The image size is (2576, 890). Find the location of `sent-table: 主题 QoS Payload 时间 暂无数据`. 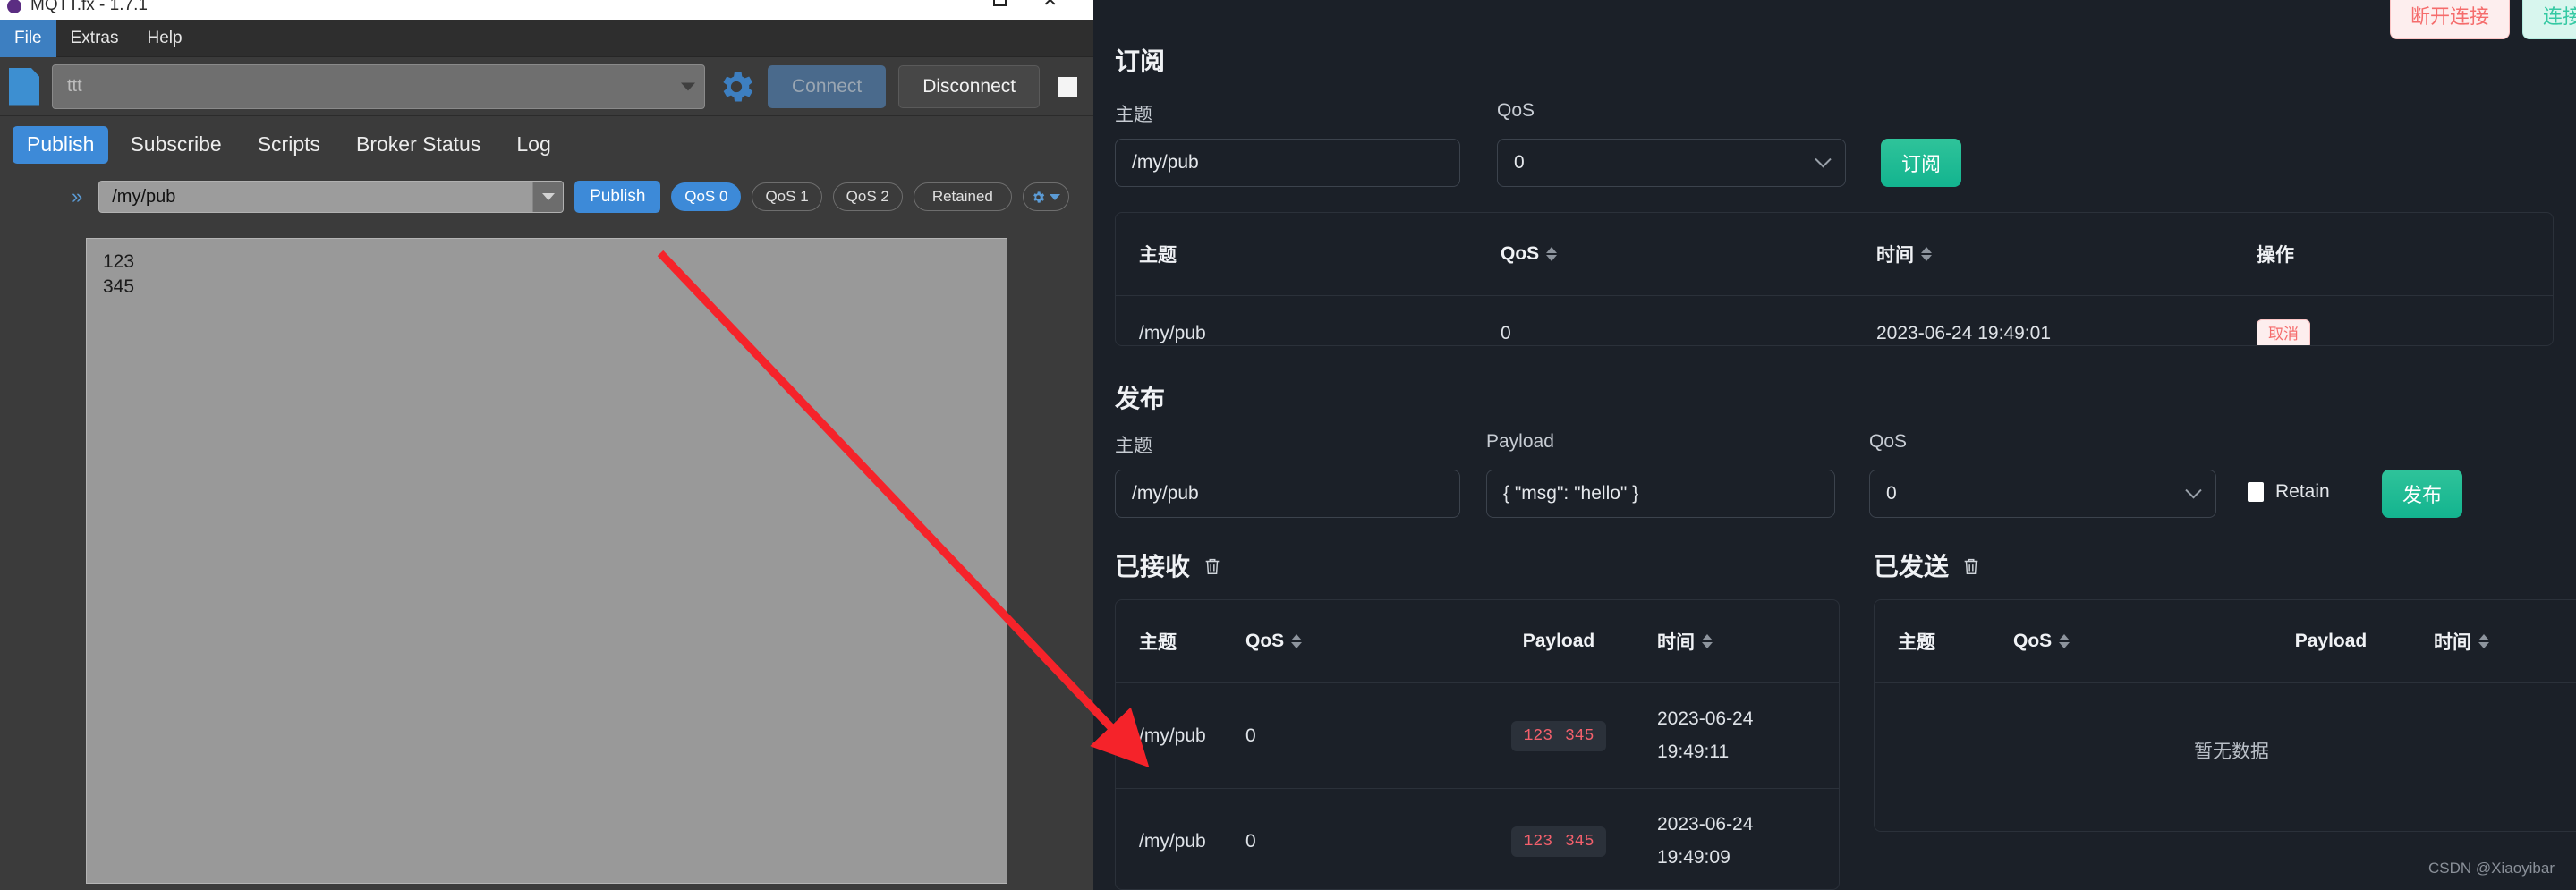

sent-table: 主题 QoS Payload 时间 暂无数据 is located at coordinates (2225, 715).